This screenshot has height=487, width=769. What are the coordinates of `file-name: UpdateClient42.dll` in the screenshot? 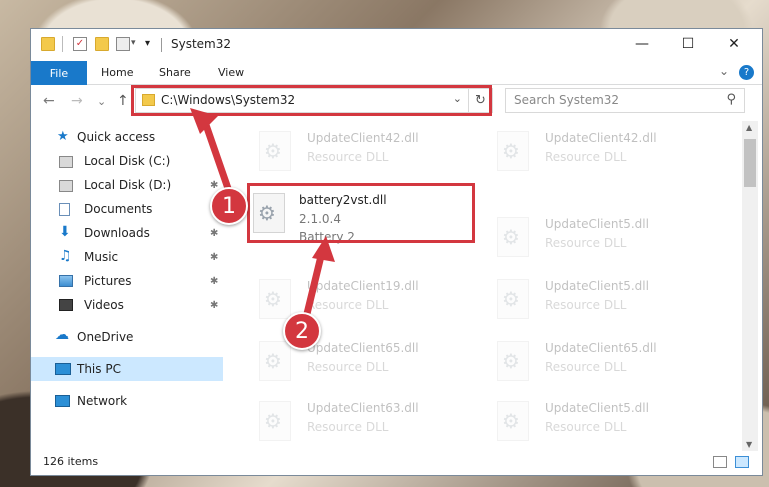 It's located at (363, 138).